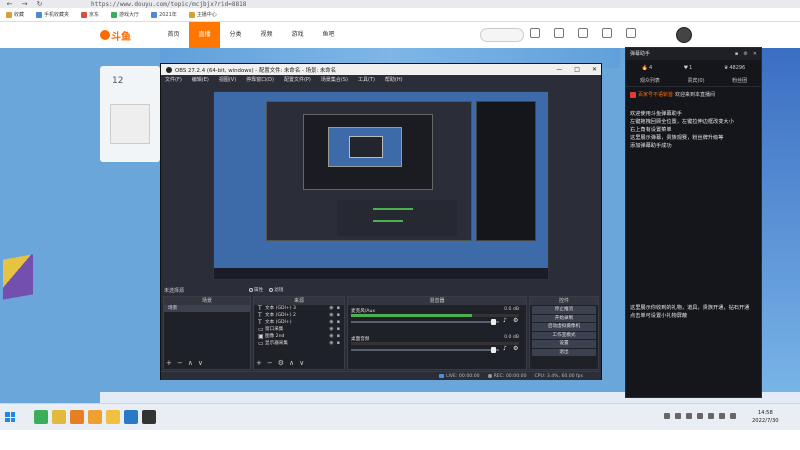 The height and width of the screenshot is (450, 800). Describe the element at coordinates (52, 14) in the screenshot. I see `bookmark-item: 手机收藏夹` at that location.